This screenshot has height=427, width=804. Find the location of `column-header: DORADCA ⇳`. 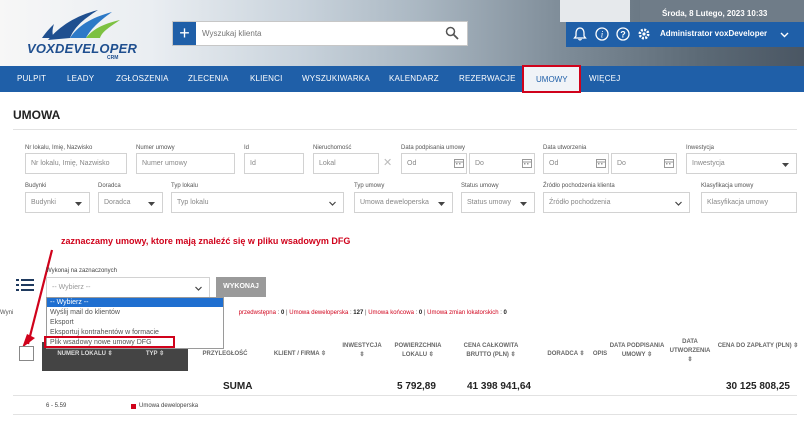

column-header: DORADCA ⇳ is located at coordinates (566, 354).